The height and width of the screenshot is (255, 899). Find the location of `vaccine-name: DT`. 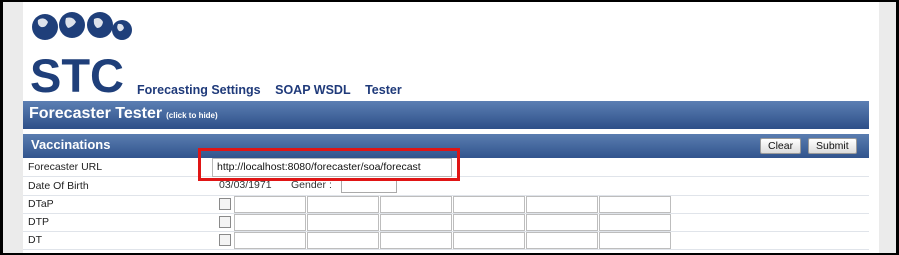

vaccine-name: DT is located at coordinates (35, 240).